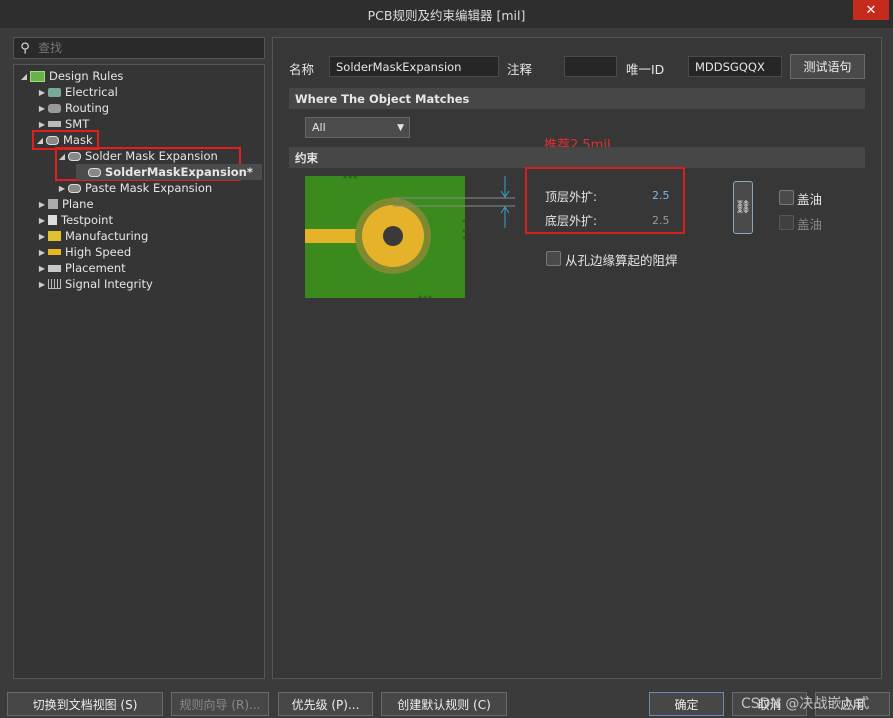  Describe the element at coordinates (87, 108) in the screenshot. I see `tree-item-label: Routing` at that location.